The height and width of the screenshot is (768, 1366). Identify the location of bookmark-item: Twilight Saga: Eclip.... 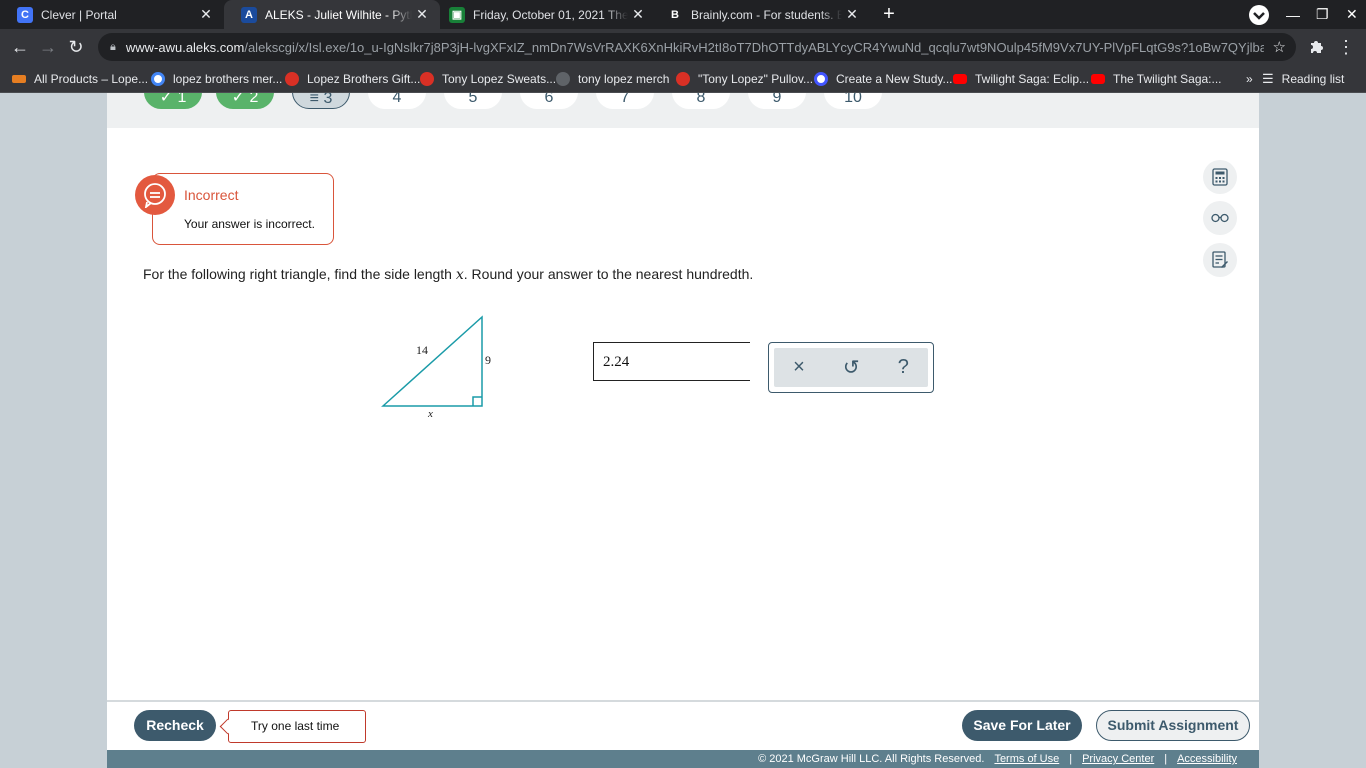
(1021, 79).